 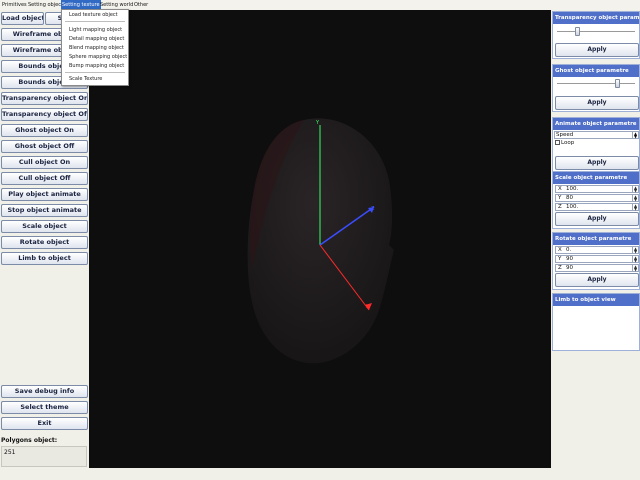 I want to click on rotate-x-value: 0., so click(x=569, y=250).